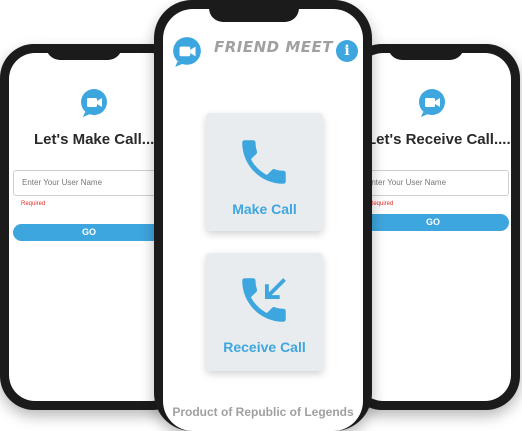  Describe the element at coordinates (264, 209) in the screenshot. I see `make-call-label: Make Call` at that location.